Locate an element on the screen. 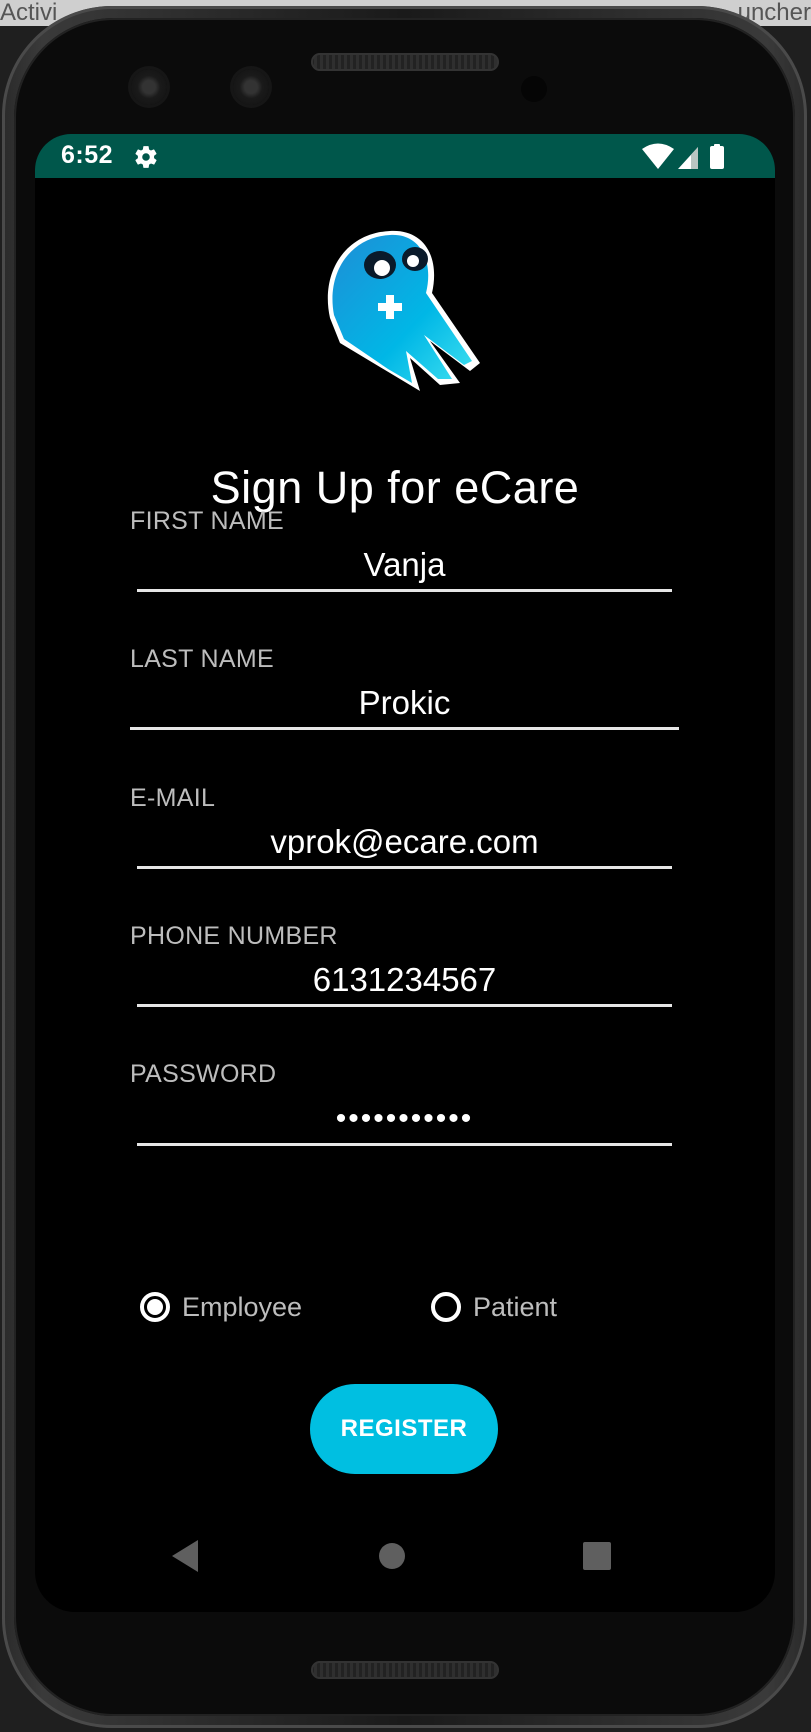 The image size is (811, 1732). radio-selected-icon is located at coordinates (155, 1307).